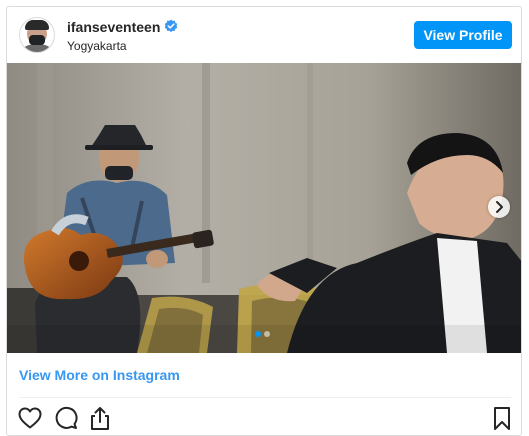 Image resolution: width=529 pixels, height=436 pixels. I want to click on post-location: Yogyakarta, so click(97, 46).